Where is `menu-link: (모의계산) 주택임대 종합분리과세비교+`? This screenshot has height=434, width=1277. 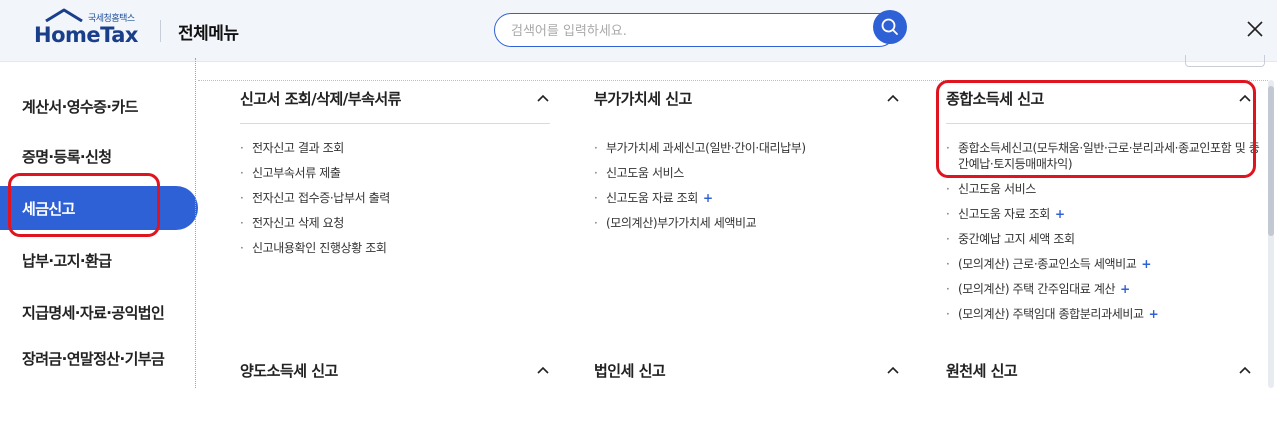 menu-link: (모의계산) 주택임대 종합분리과세비교+ is located at coordinates (1106, 314).